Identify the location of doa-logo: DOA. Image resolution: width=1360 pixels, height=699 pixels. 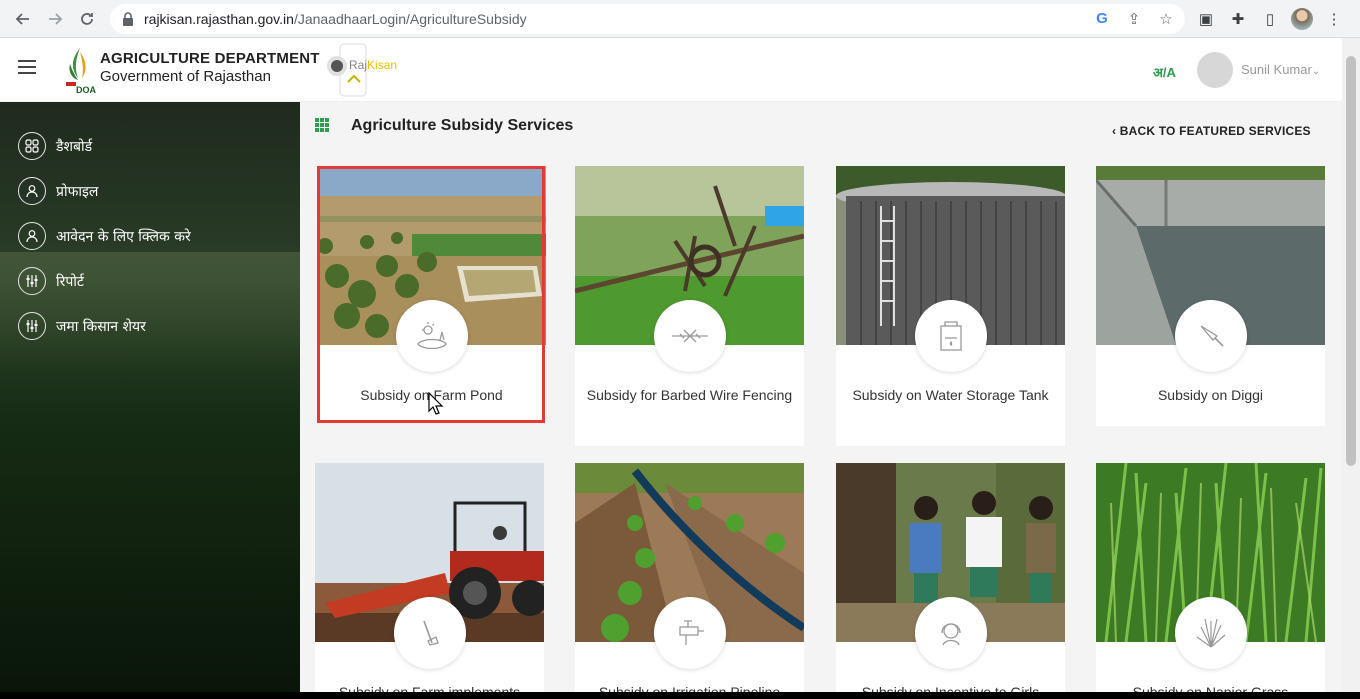
(81, 71).